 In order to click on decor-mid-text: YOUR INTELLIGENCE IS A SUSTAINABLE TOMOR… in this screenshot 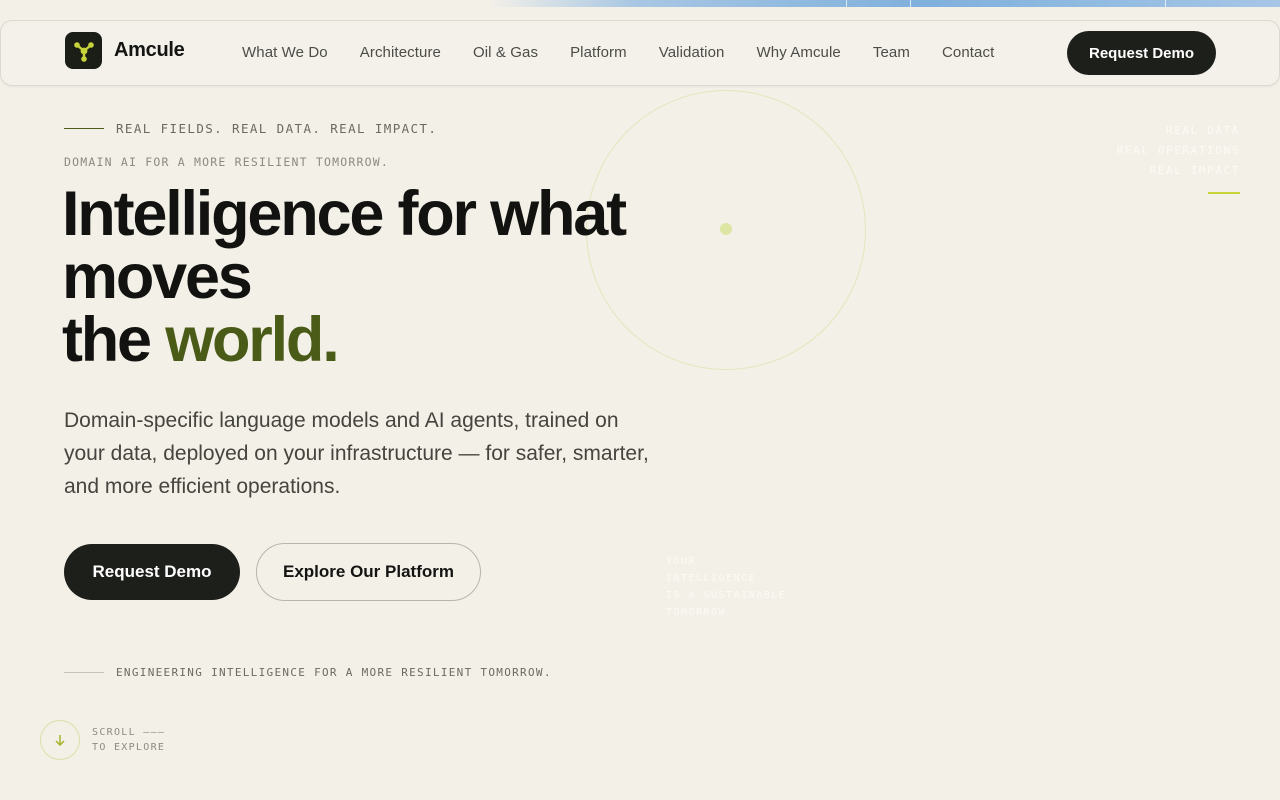, I will do `click(726, 587)`.